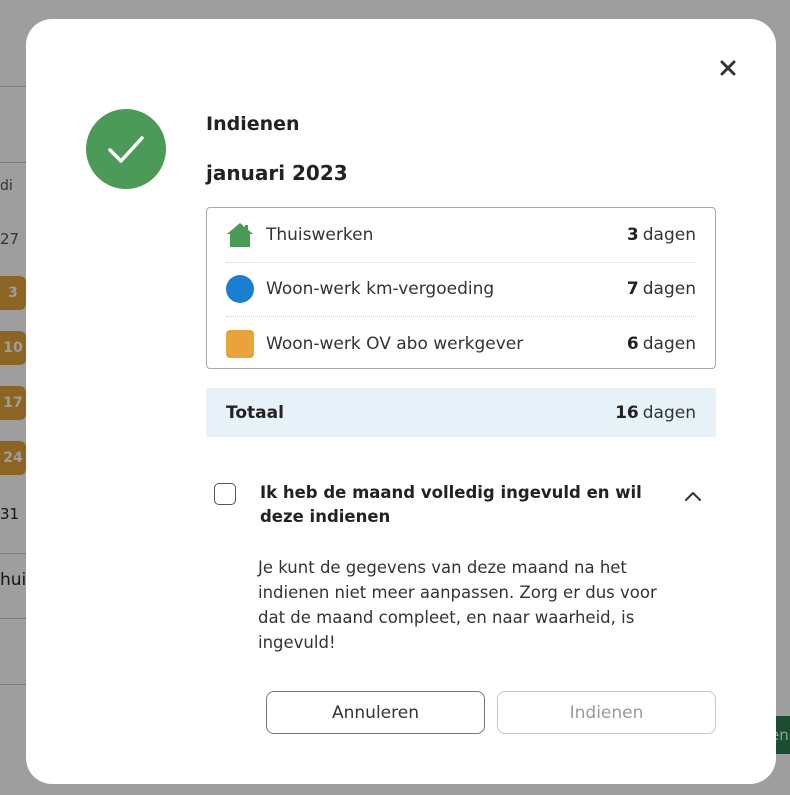 The height and width of the screenshot is (795, 790). I want to click on dialog-title: Indienen, so click(253, 124).